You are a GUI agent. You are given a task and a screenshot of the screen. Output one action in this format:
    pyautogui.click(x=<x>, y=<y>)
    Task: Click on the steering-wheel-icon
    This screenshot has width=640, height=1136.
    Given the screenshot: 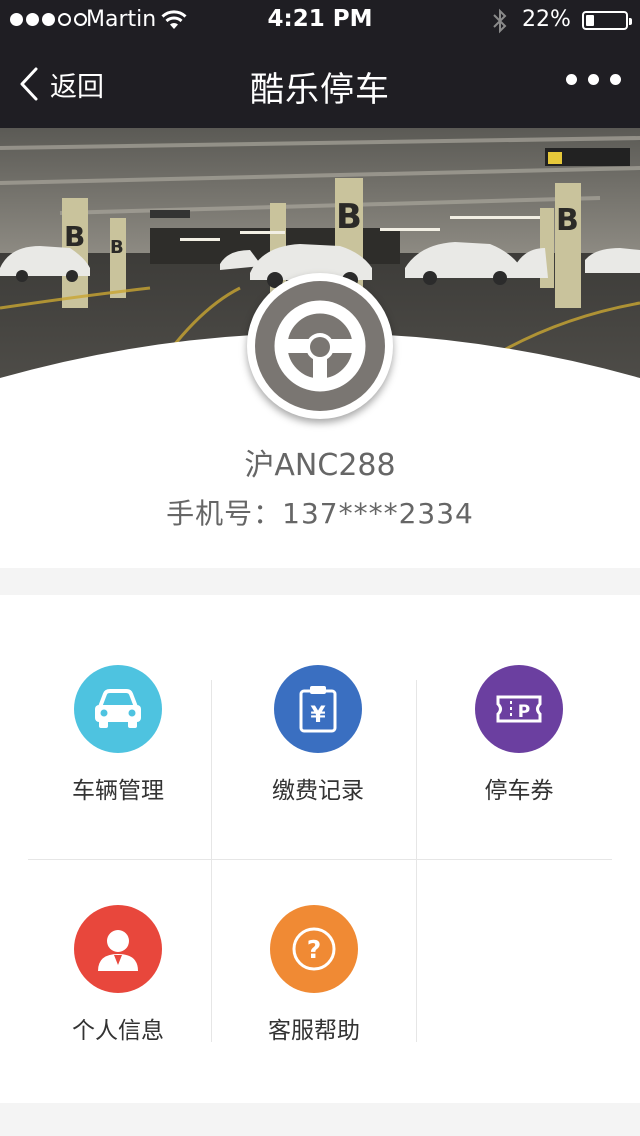 What is the action you would take?
    pyautogui.click(x=320, y=346)
    